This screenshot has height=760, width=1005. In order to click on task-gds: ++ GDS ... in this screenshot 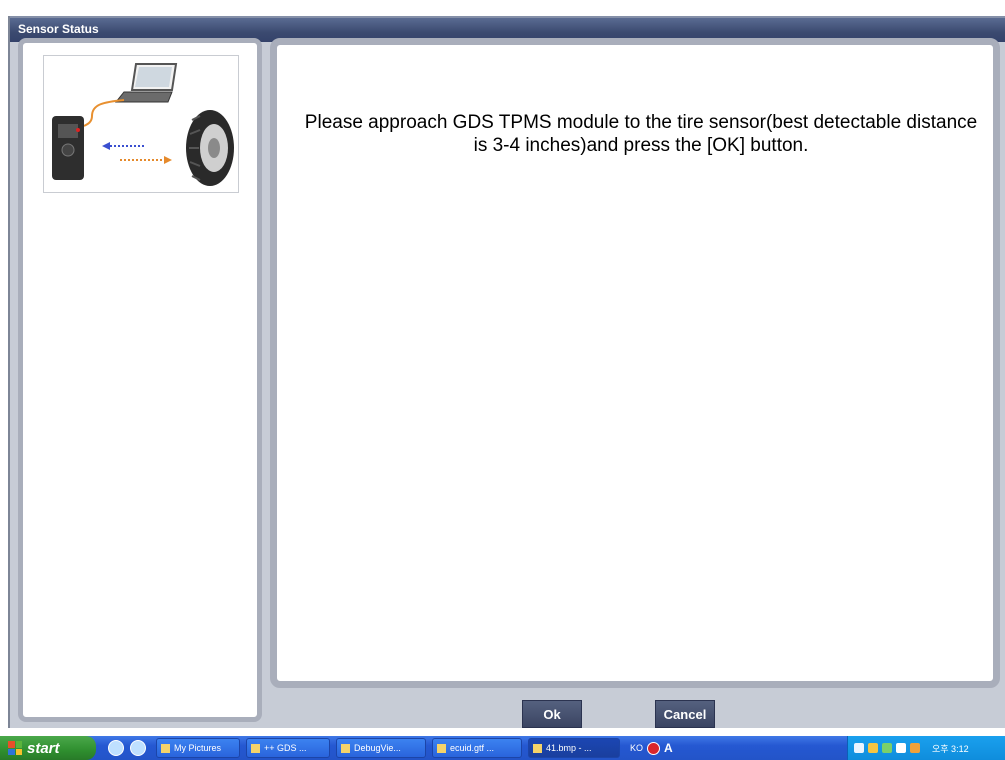, I will do `click(288, 748)`.